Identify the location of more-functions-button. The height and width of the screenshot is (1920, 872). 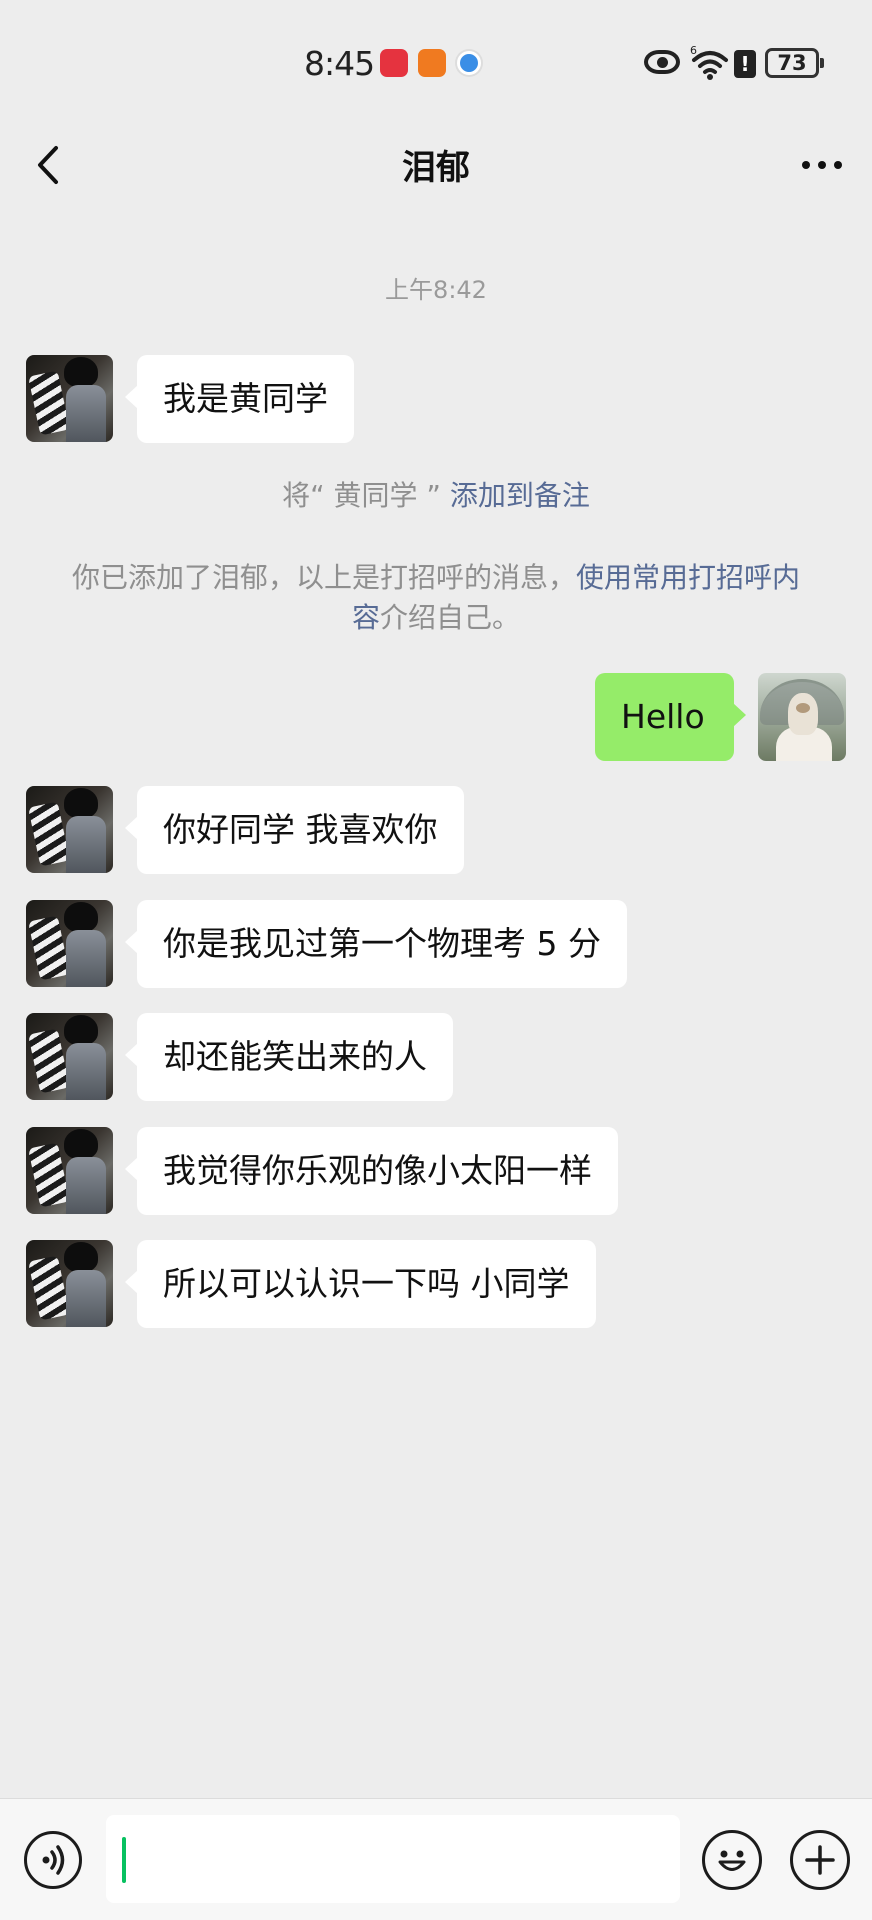
(820, 1860).